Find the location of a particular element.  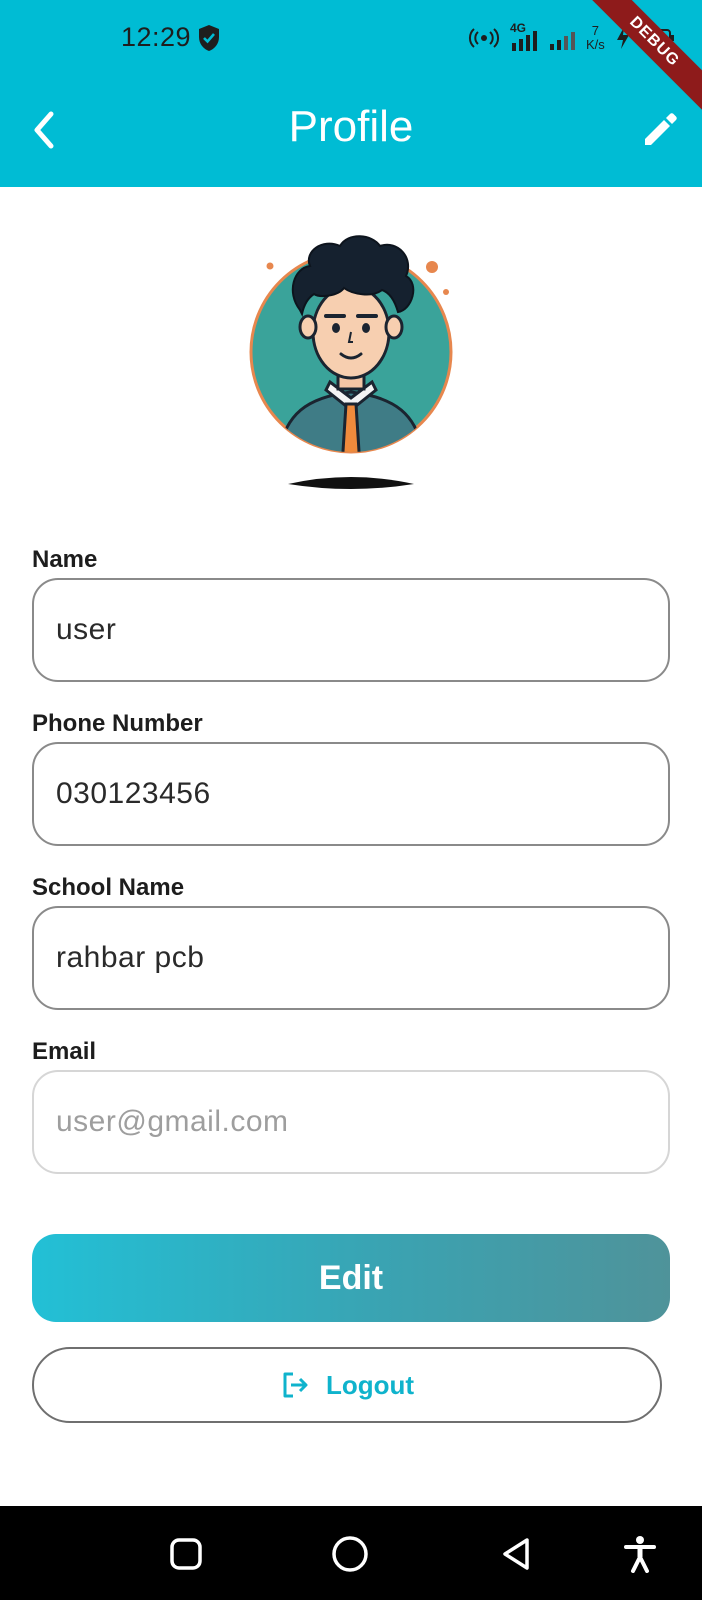

status-time: 12:29 is located at coordinates (156, 37).